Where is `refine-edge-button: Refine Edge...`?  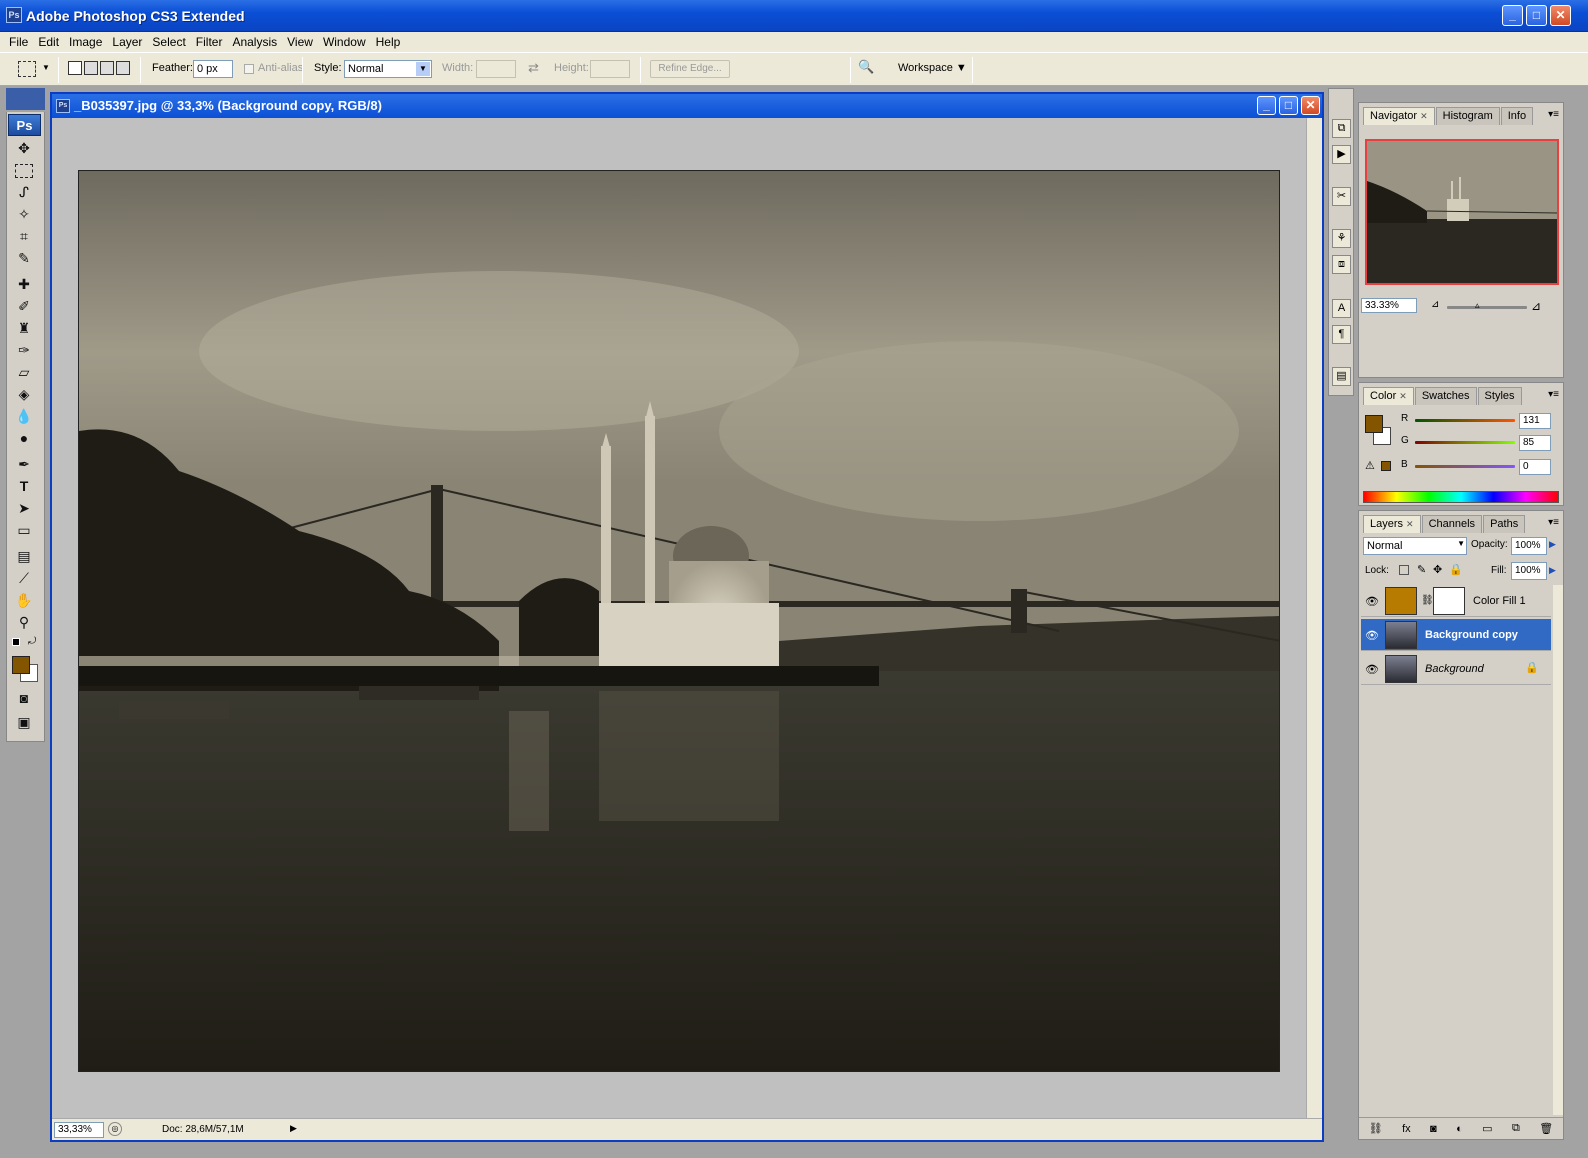
refine-edge-button: Refine Edge... is located at coordinates (690, 69).